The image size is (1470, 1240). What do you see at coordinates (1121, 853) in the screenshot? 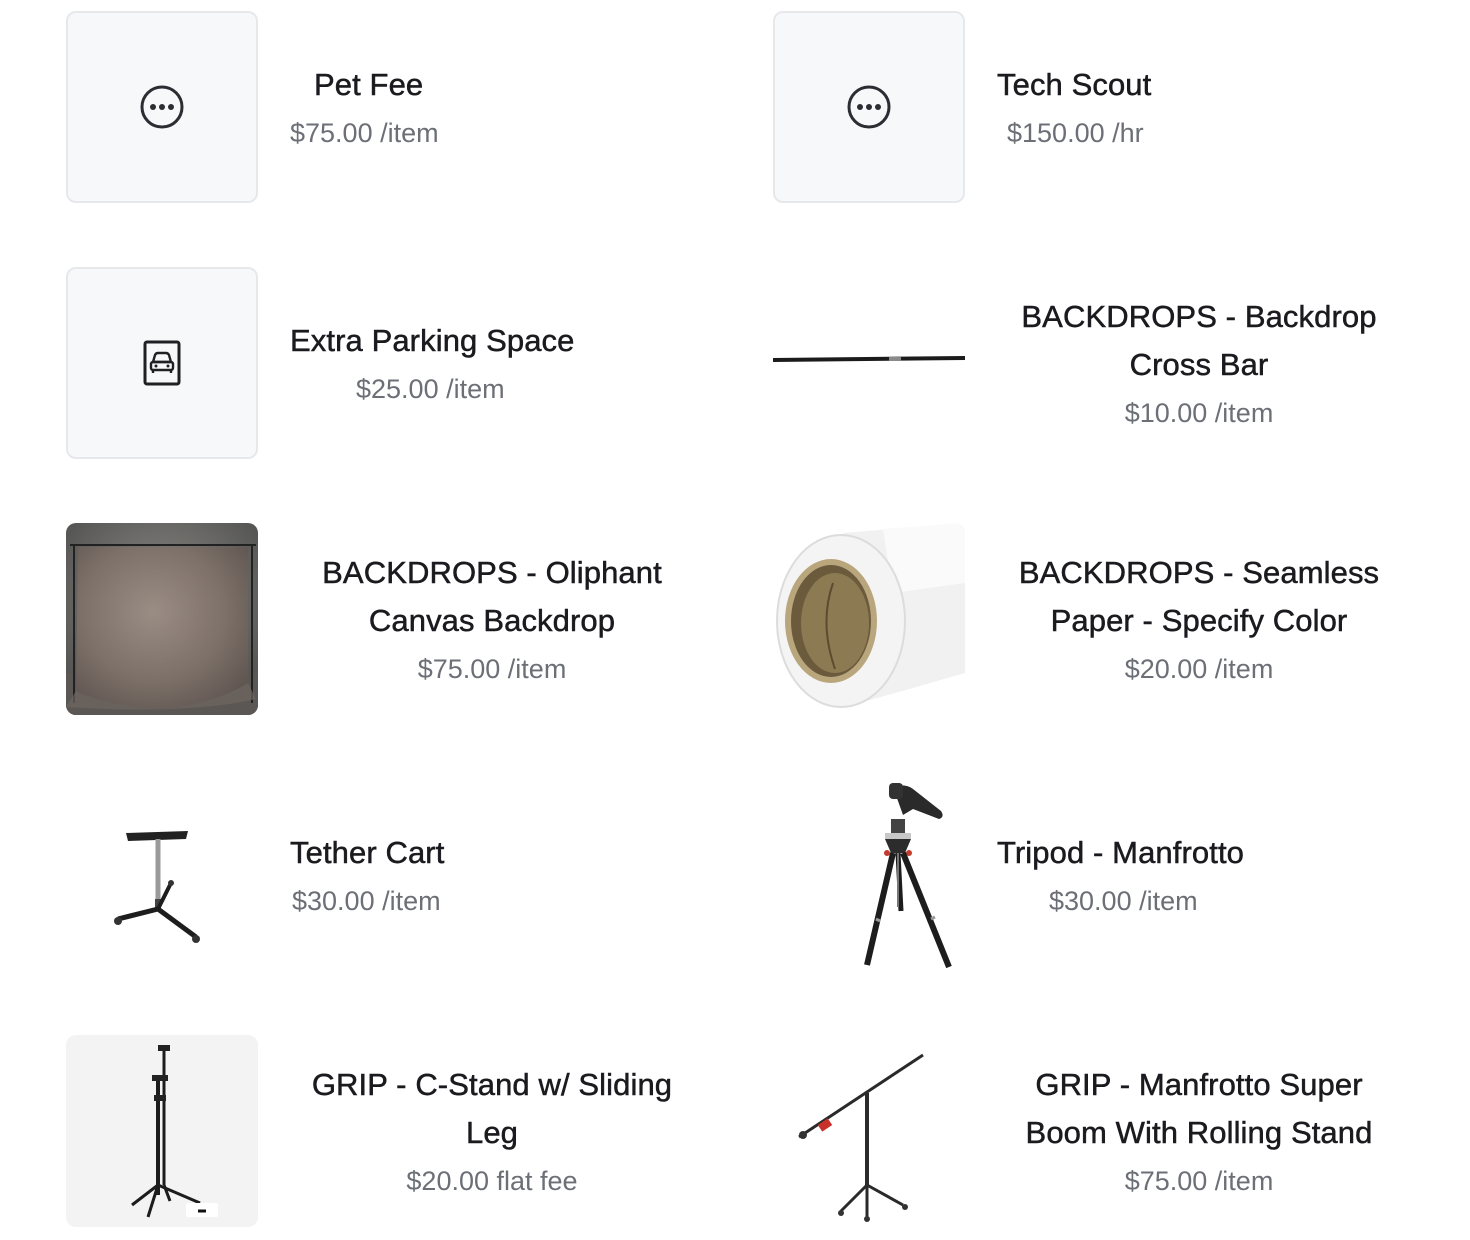
I see `product-title: Tripod - Manfrotto` at bounding box center [1121, 853].